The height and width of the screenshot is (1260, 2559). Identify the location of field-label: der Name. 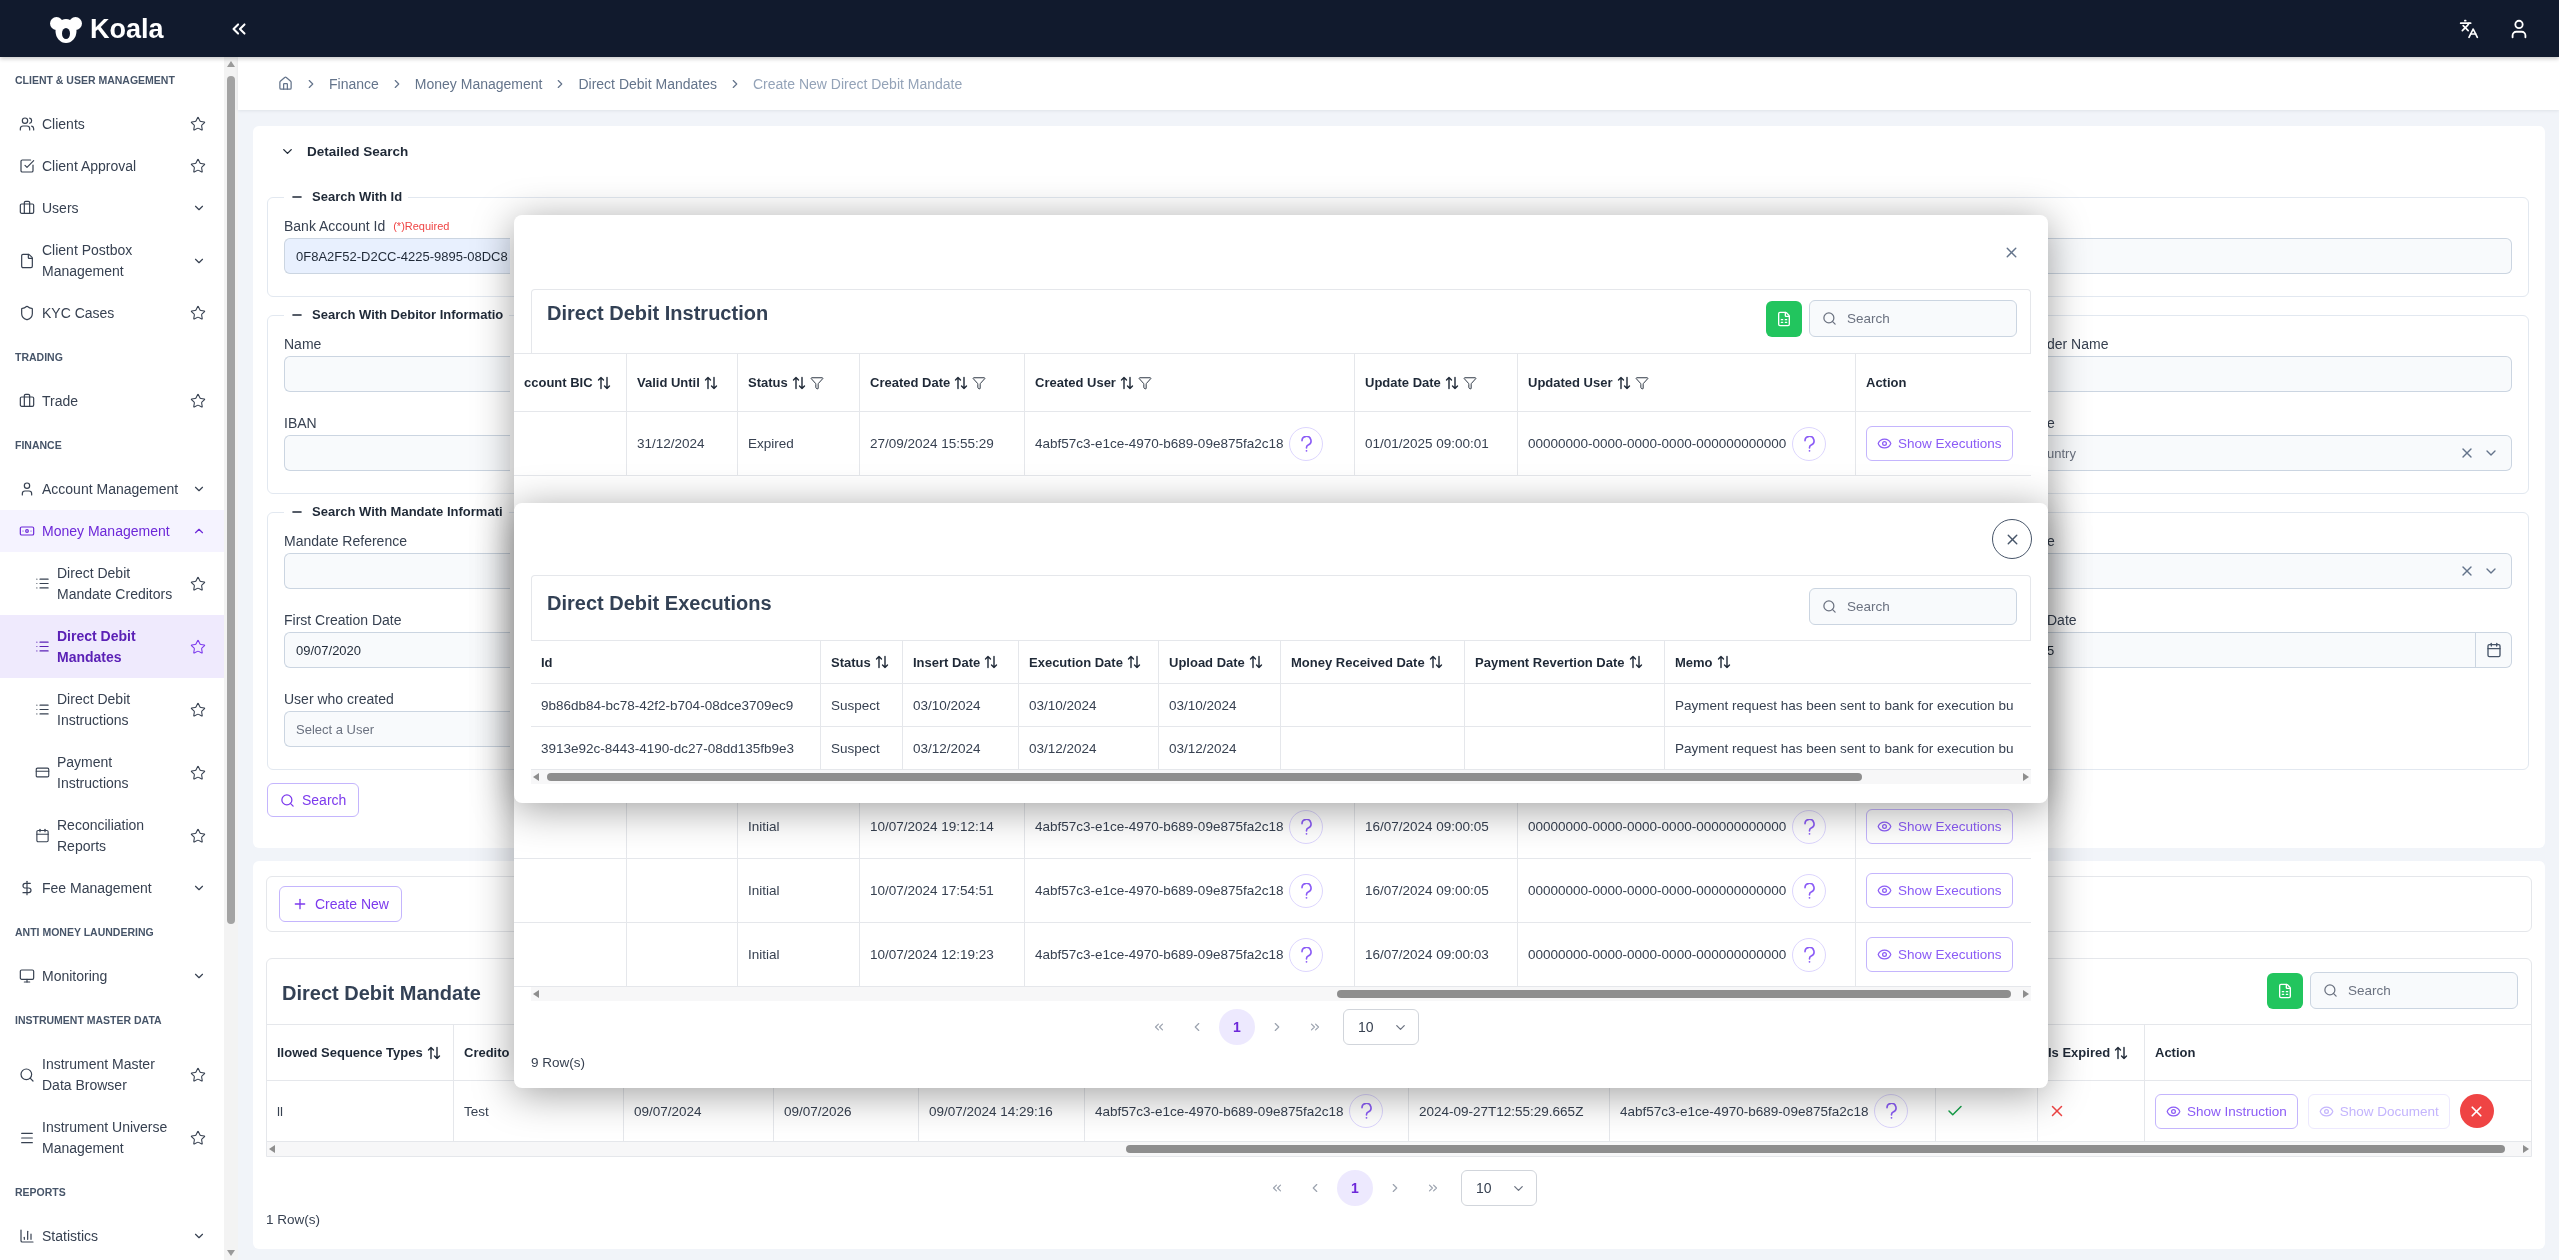
(2078, 344).